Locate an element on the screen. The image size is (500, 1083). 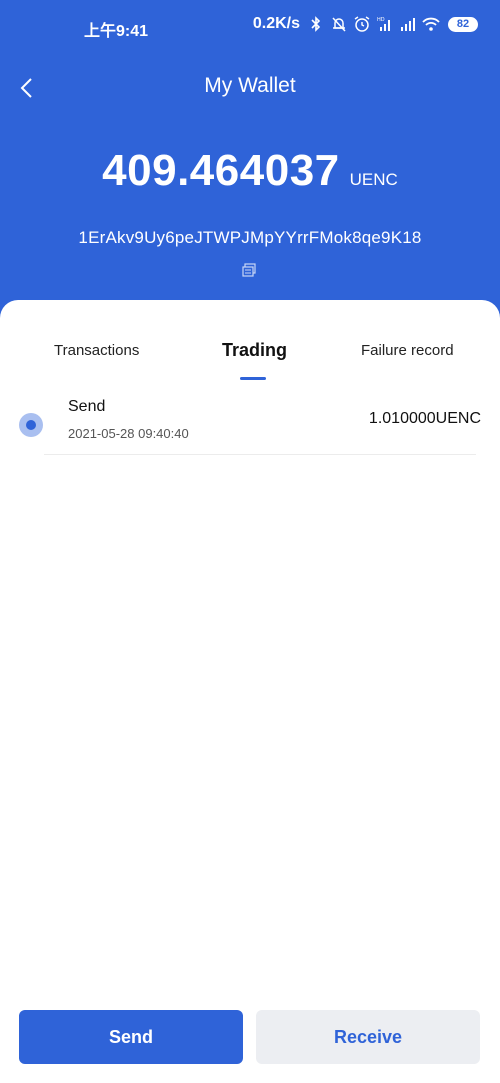
receive-button: Receive is located at coordinates (368, 1037).